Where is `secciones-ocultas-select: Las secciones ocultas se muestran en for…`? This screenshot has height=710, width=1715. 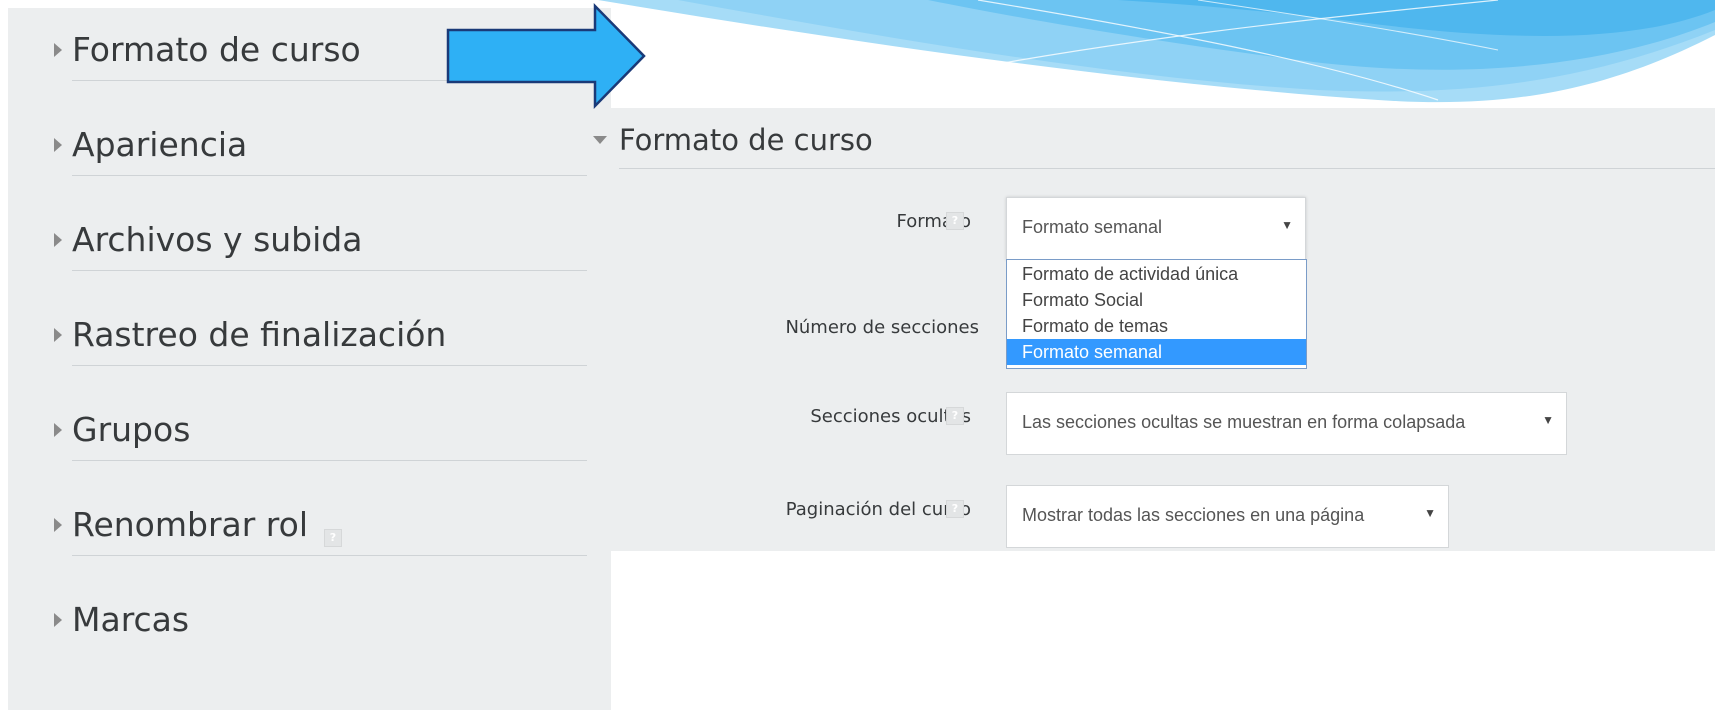 secciones-ocultas-select: Las secciones ocultas se muestran en for… is located at coordinates (1286, 423).